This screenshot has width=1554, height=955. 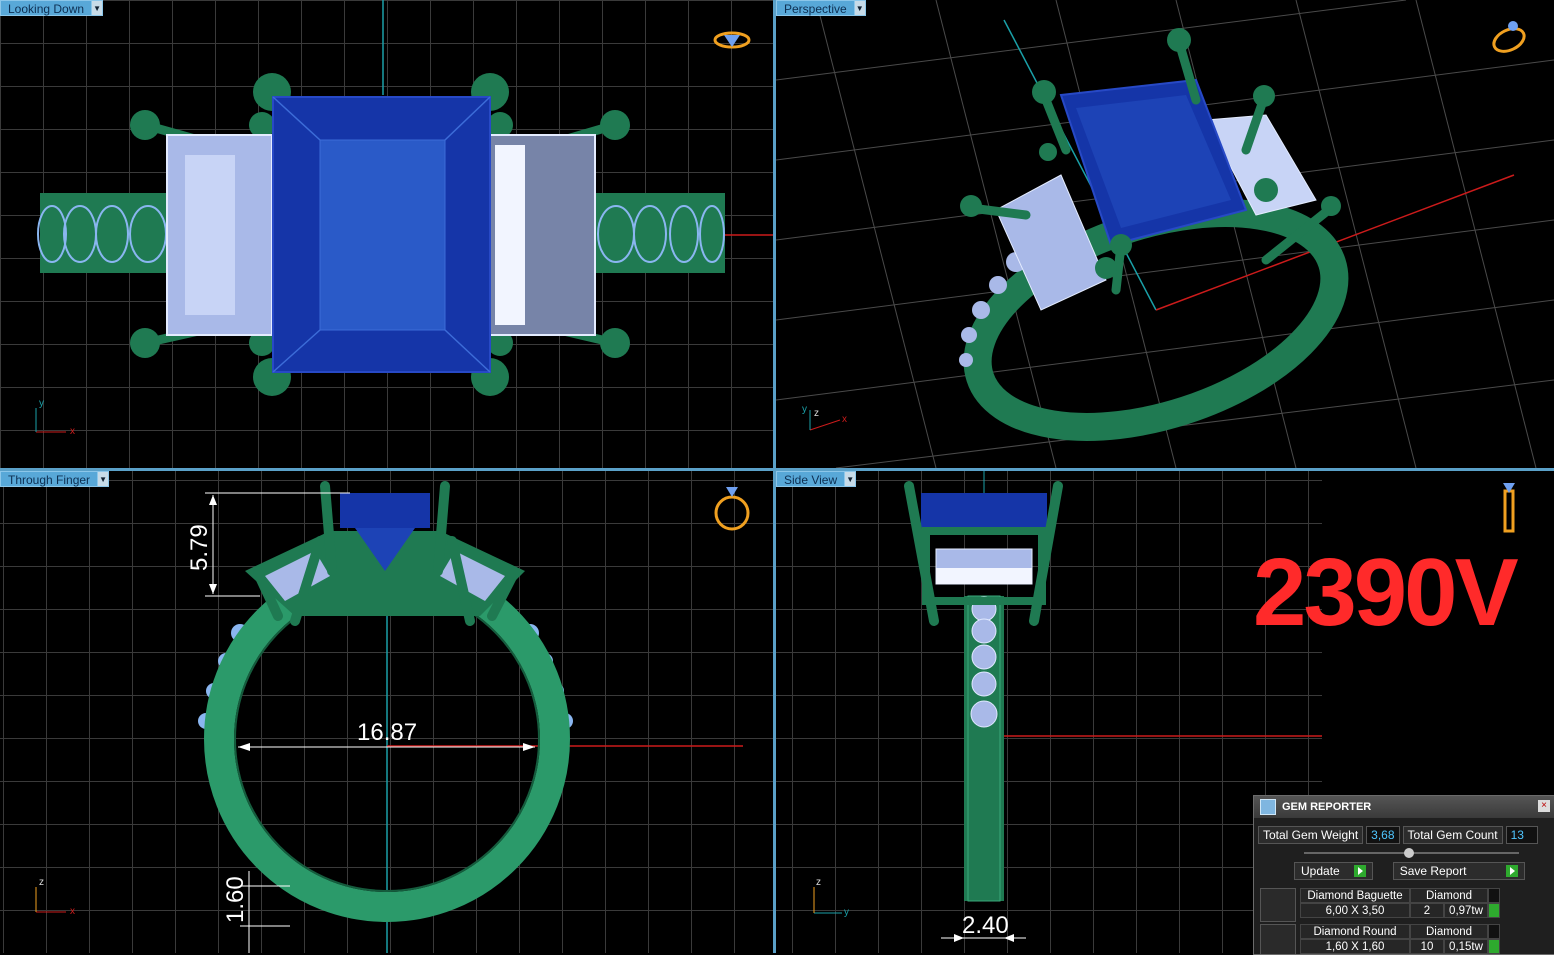 What do you see at coordinates (1409, 853) in the screenshot?
I see `slider-handle` at bounding box center [1409, 853].